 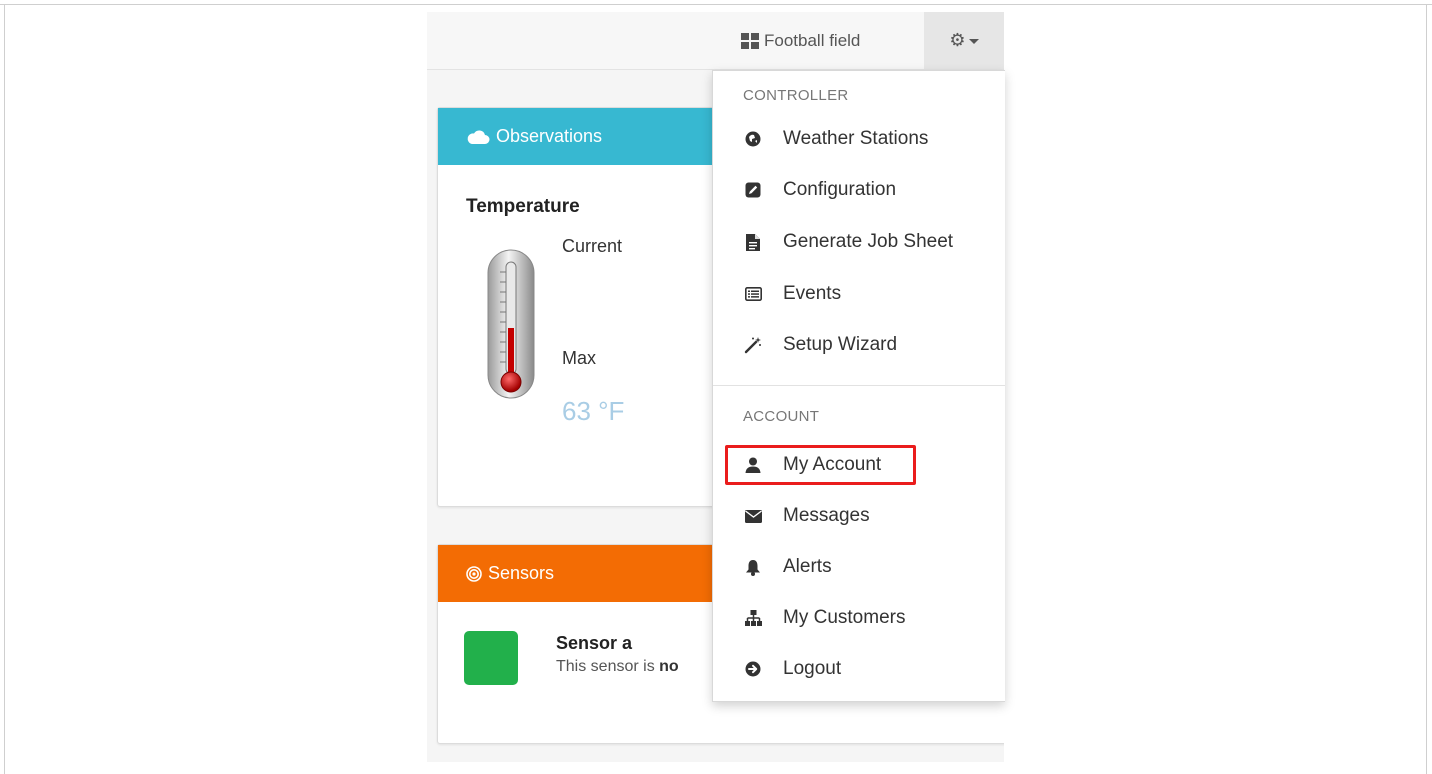 I want to click on caret-down-icon, so click(x=973, y=41).